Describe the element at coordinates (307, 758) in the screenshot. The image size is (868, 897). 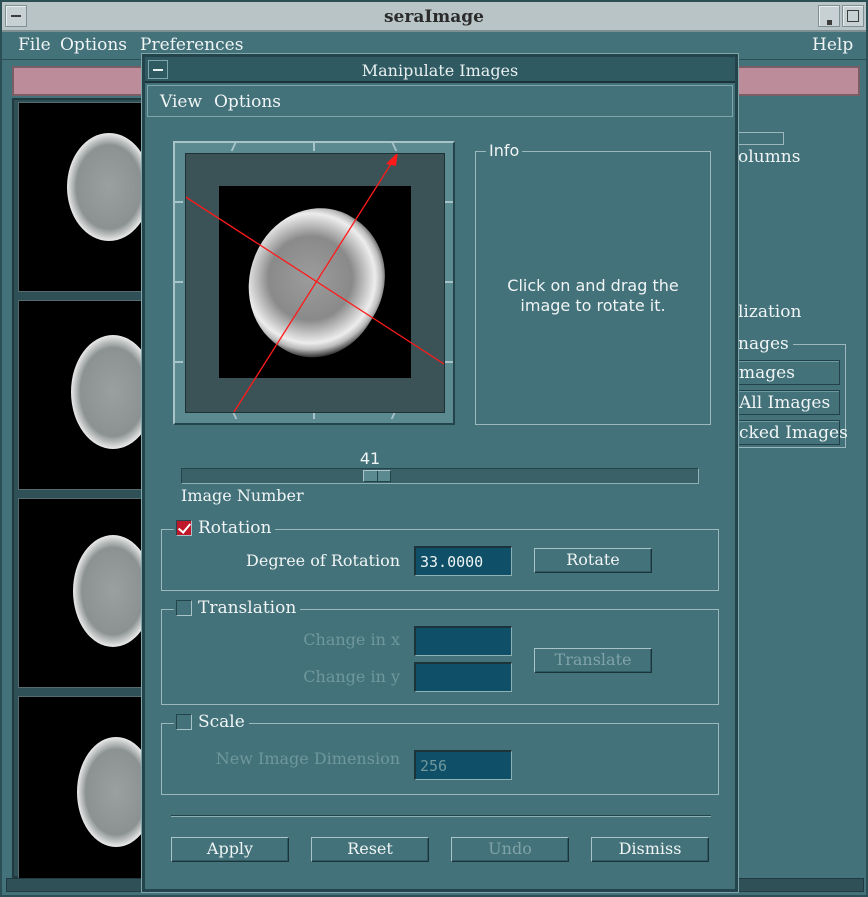
I see `new-image-dimension-label: New Image Dimension` at that location.